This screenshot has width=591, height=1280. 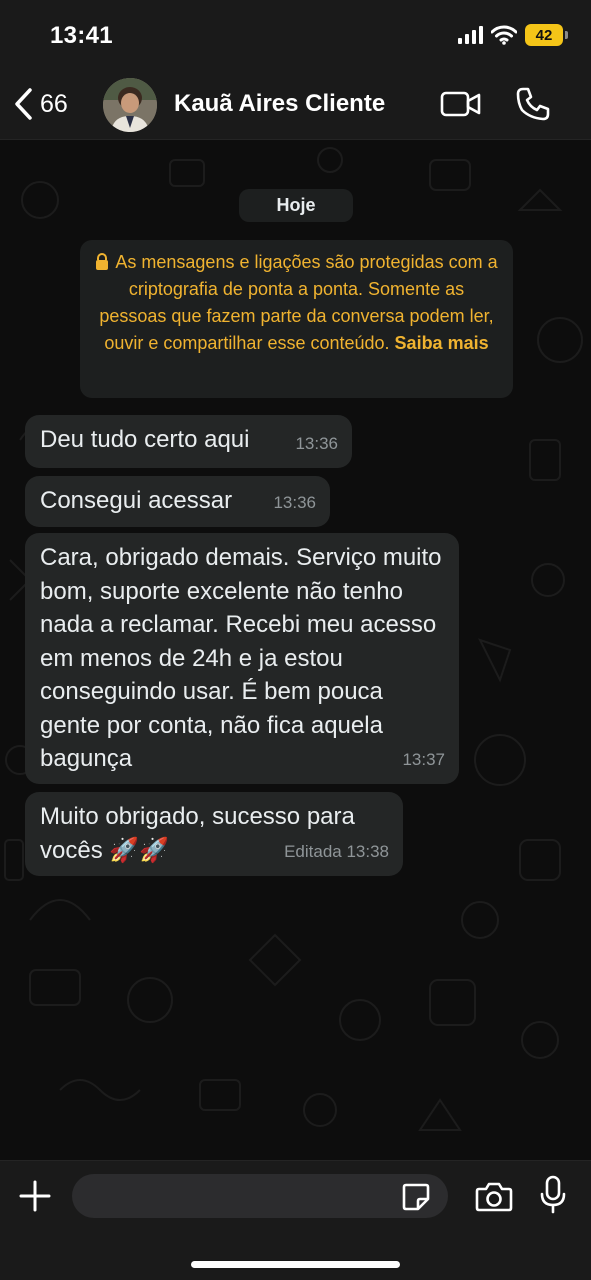 What do you see at coordinates (504, 35) in the screenshot?
I see `wifi-icon` at bounding box center [504, 35].